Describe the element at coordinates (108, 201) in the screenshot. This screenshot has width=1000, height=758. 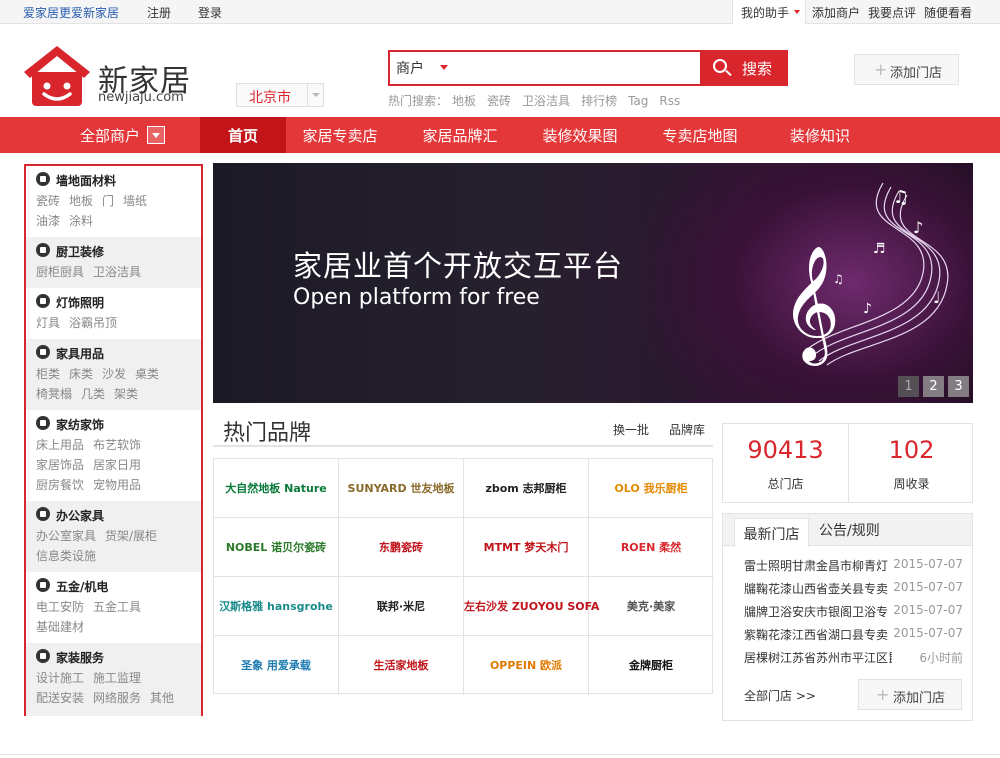
I see `category-link: 门` at that location.